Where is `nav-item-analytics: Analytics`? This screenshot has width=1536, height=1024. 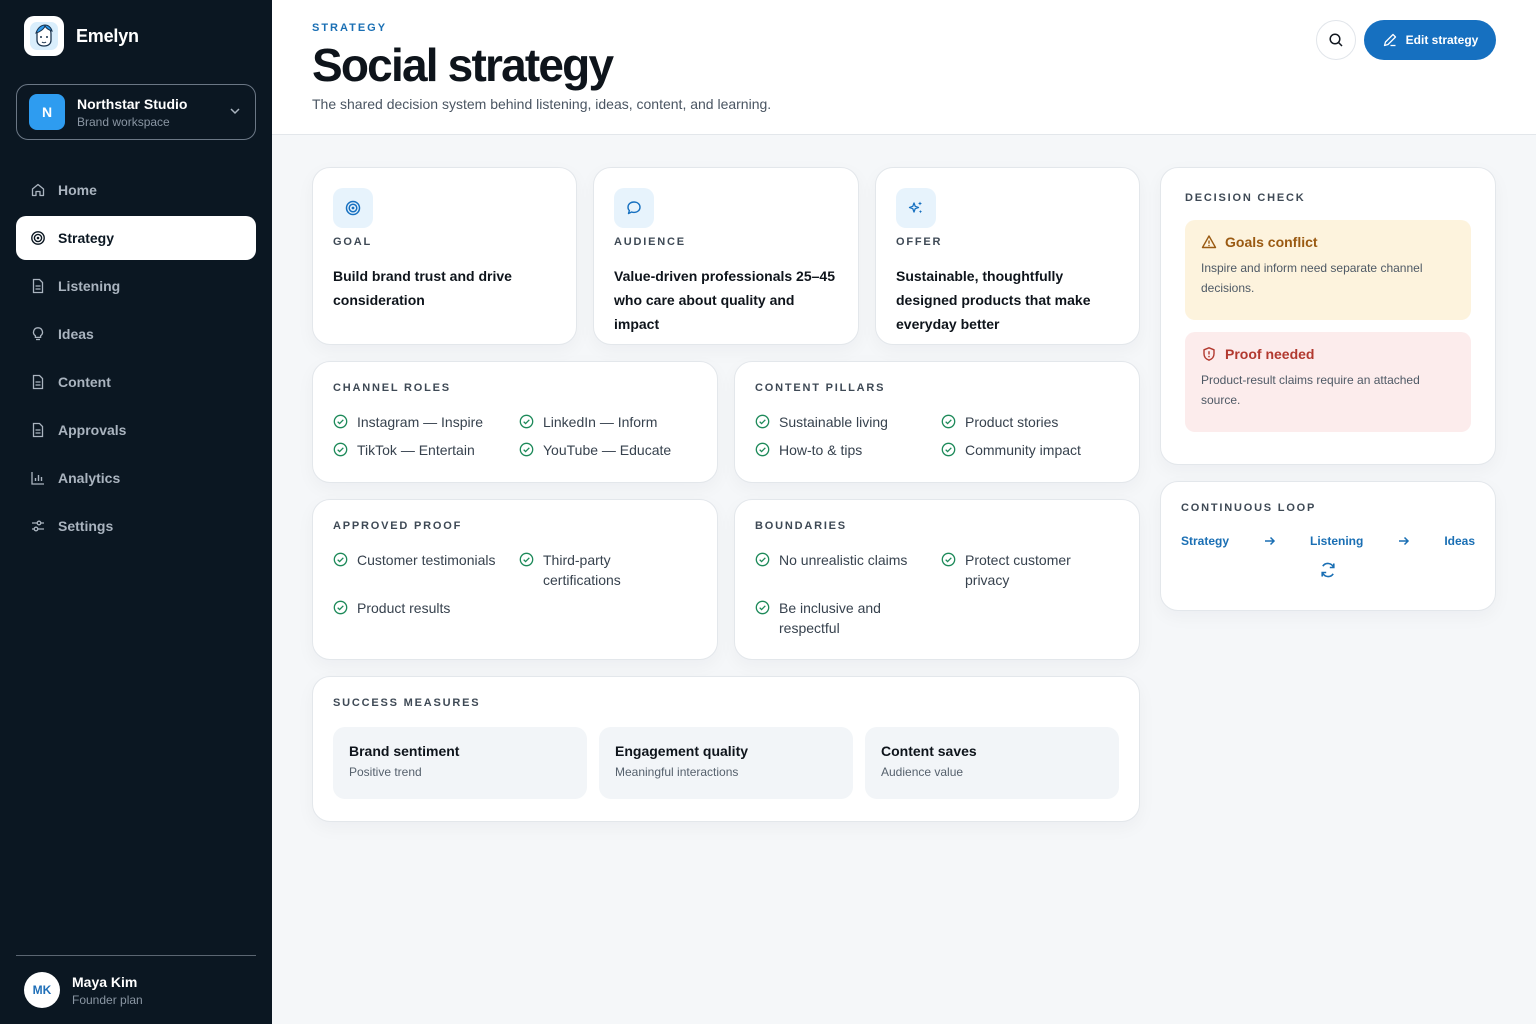
nav-item-analytics: Analytics is located at coordinates (136, 478).